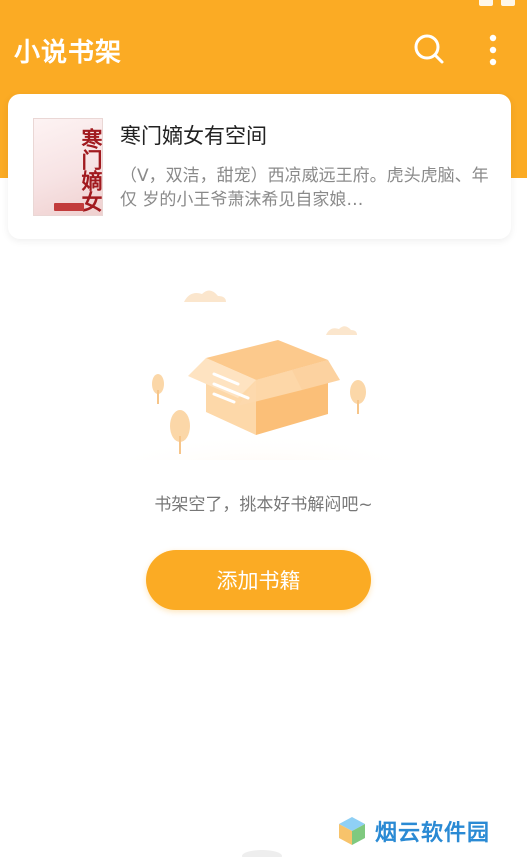  I want to click on add-book-button: 添加书籍, so click(258, 580).